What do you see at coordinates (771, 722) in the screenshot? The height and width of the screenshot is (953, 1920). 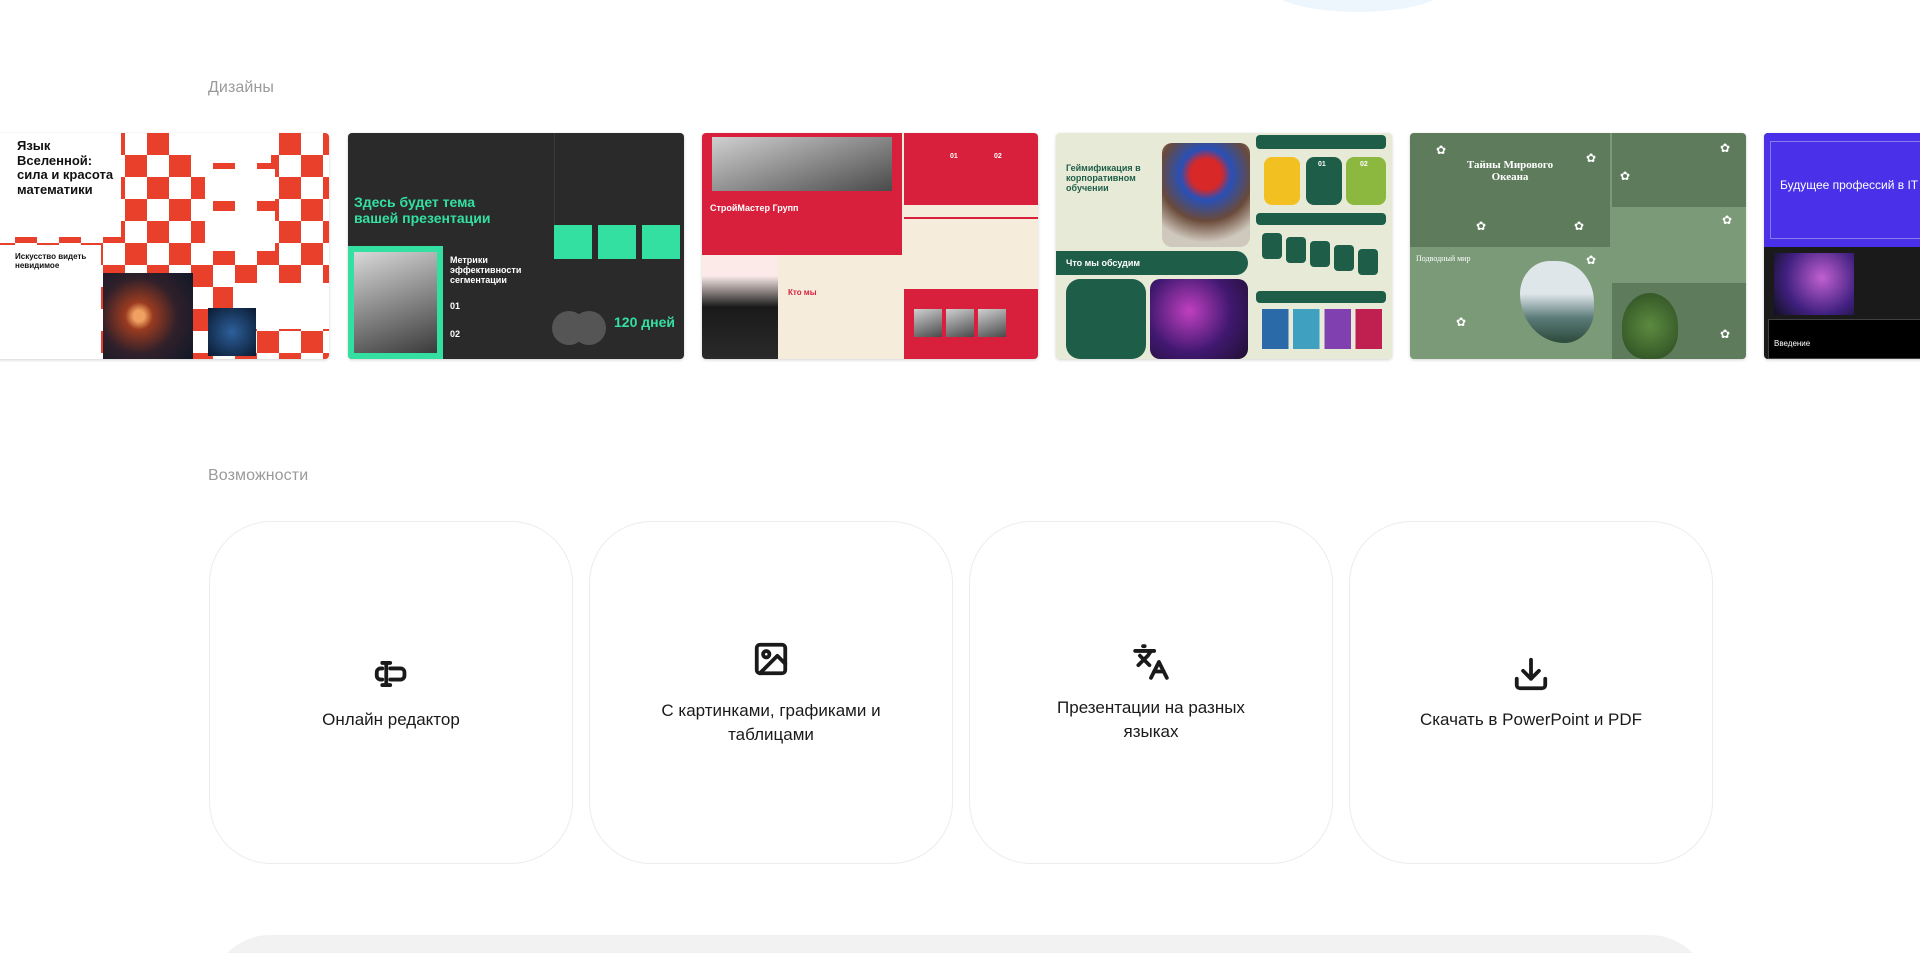 I see `feature-label: С картинками, графиками и таблицами` at bounding box center [771, 722].